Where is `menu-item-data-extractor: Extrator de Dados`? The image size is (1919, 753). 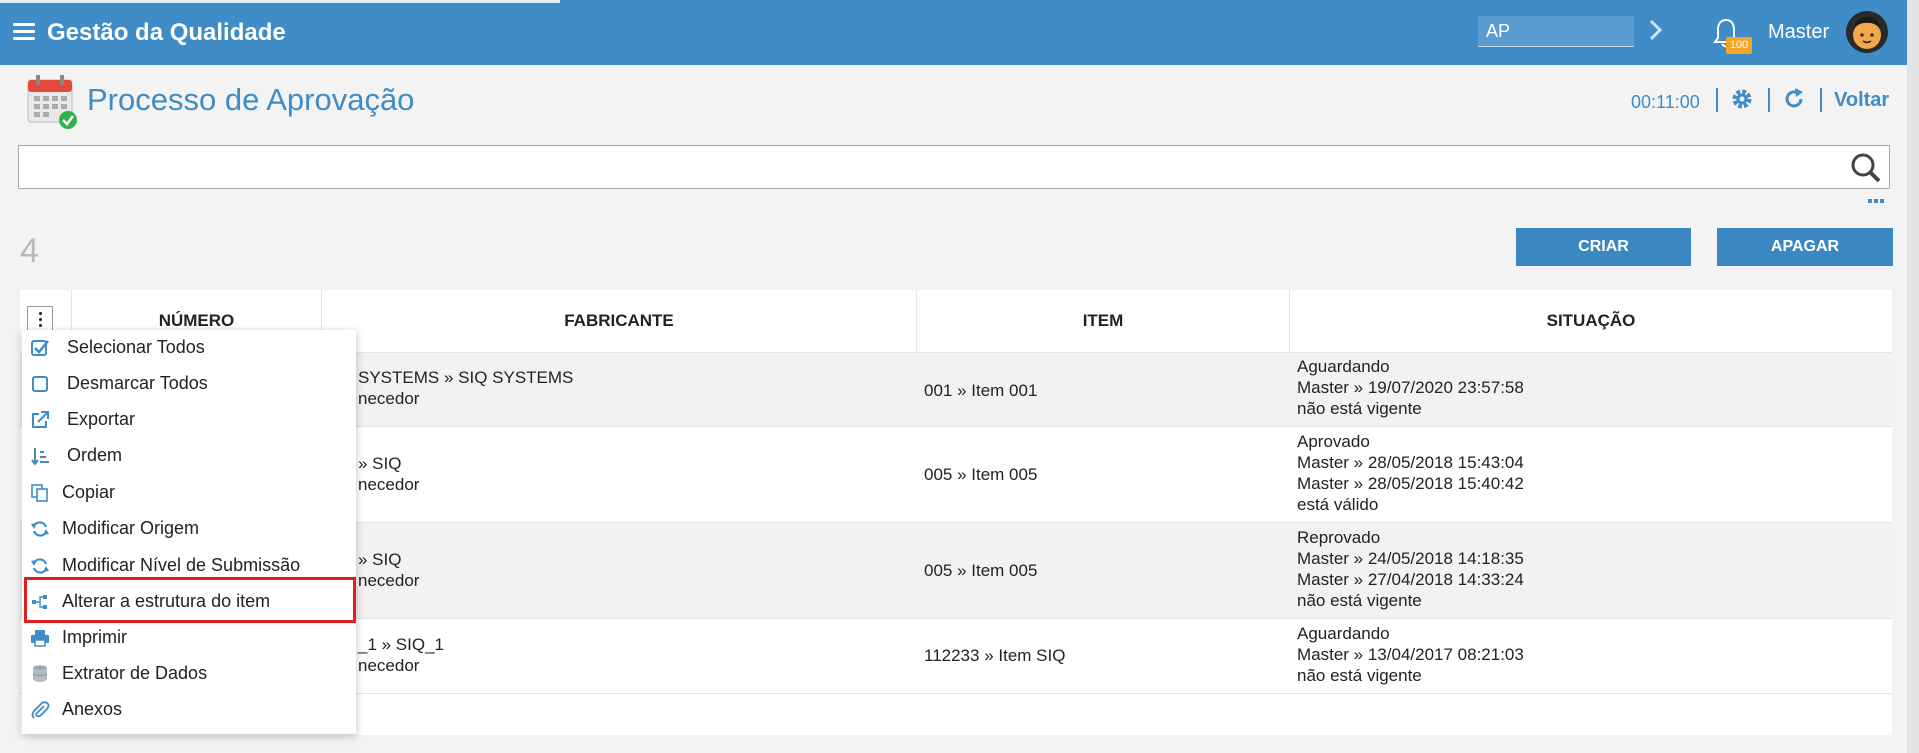 menu-item-data-extractor: Extrator de Dados is located at coordinates (189, 674).